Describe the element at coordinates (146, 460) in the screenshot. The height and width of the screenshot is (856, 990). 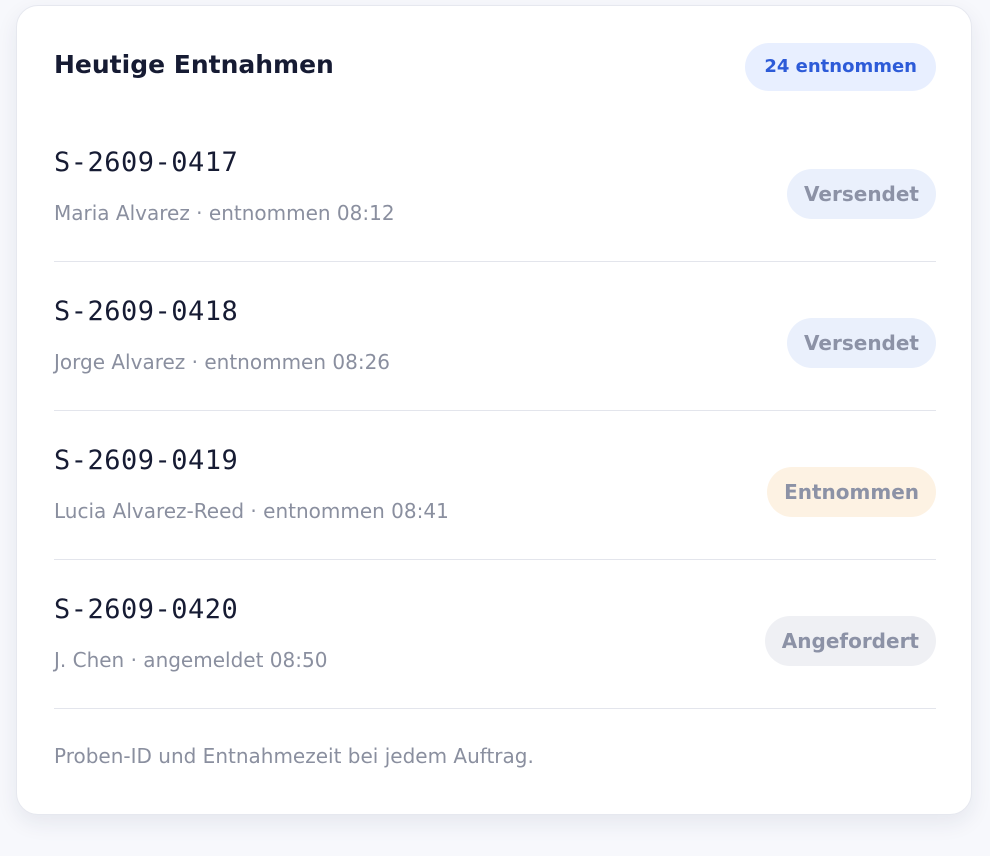
I see `sample-id: S-2609-0419` at that location.